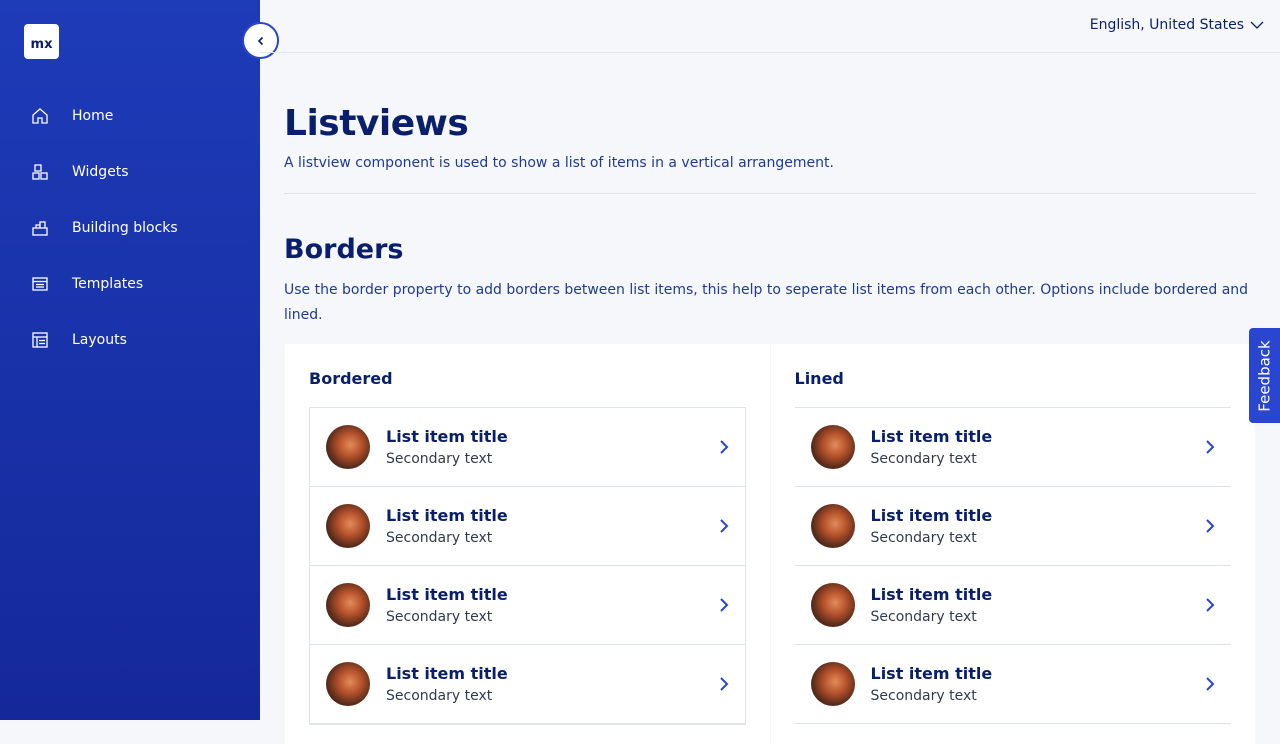  Describe the element at coordinates (41, 41) in the screenshot. I see `app-logo: mx` at that location.